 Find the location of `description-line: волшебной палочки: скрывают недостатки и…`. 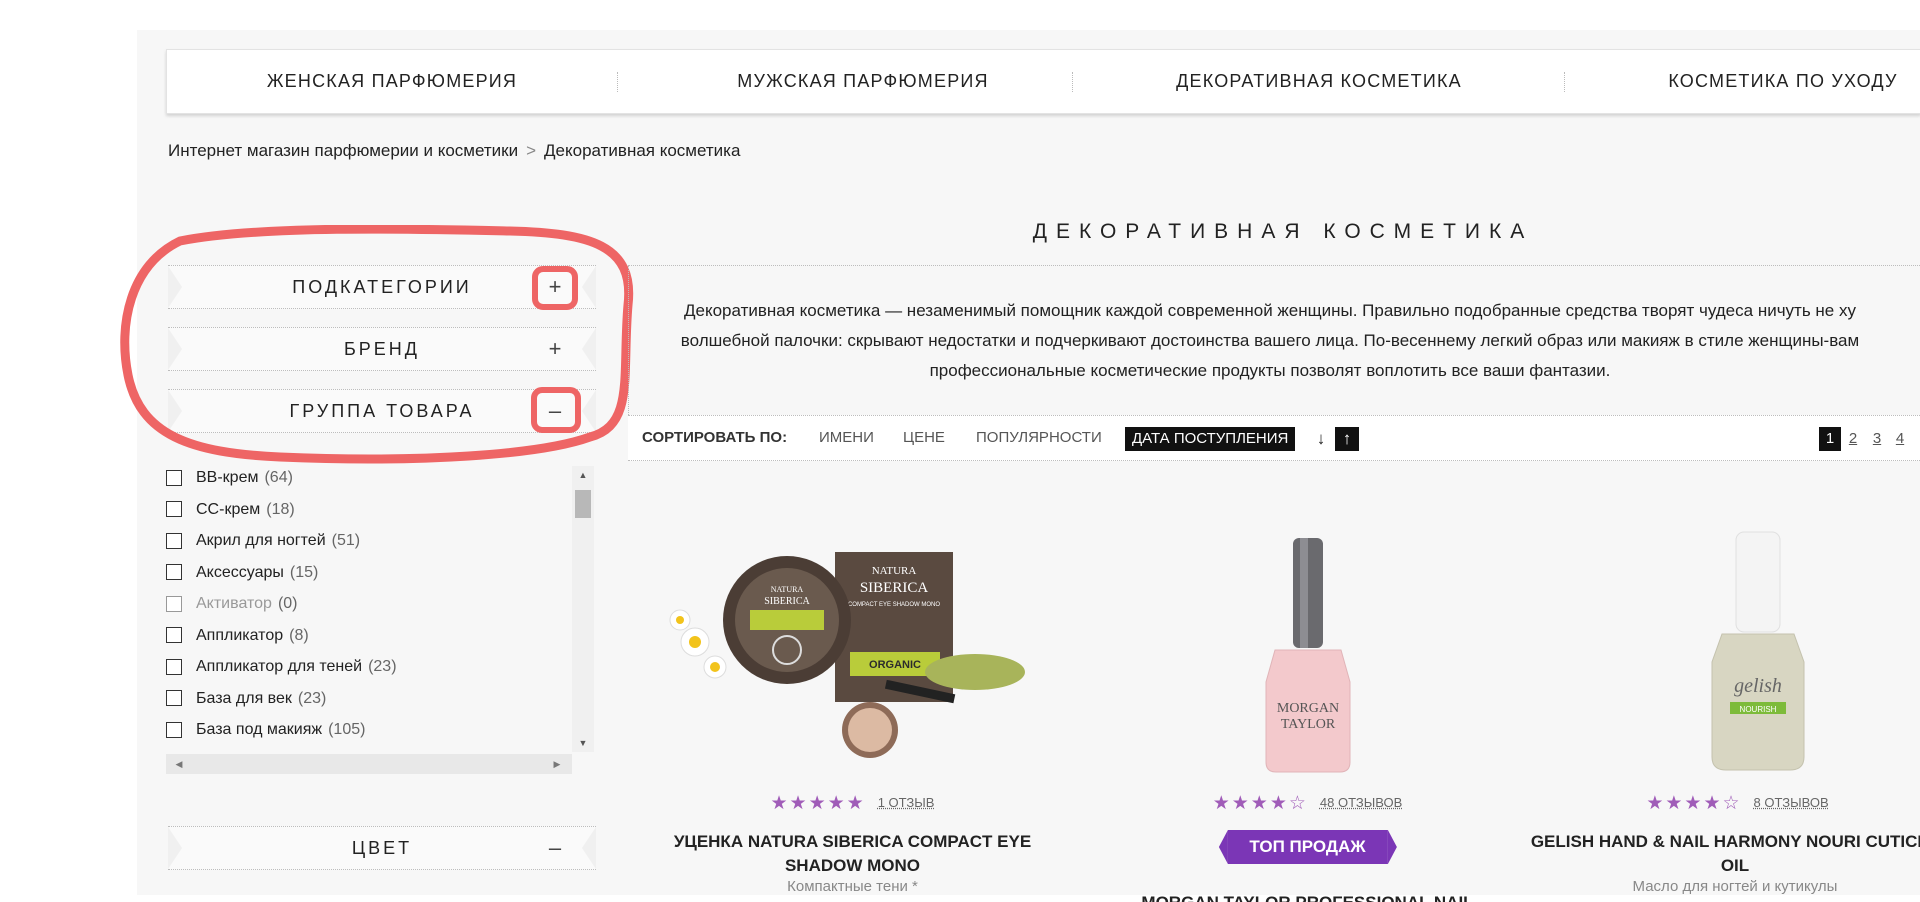

description-line: волшебной палочки: скрывают недостатки и… is located at coordinates (1270, 340).